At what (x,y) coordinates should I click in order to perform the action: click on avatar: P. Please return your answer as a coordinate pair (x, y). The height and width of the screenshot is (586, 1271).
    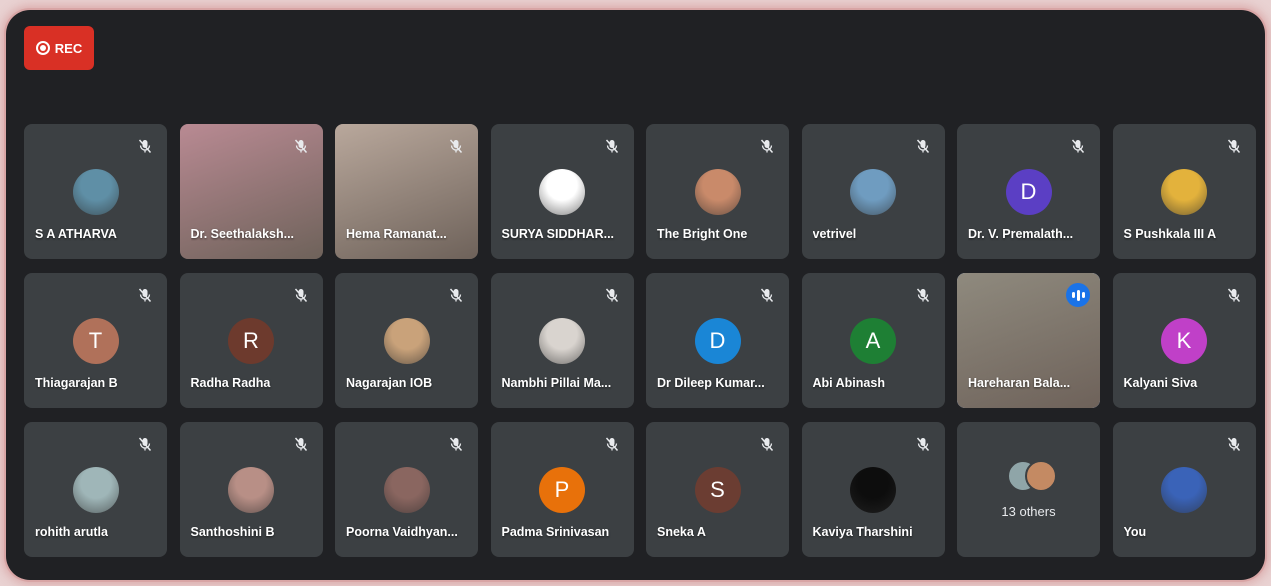
    Looking at the image, I should click on (562, 490).